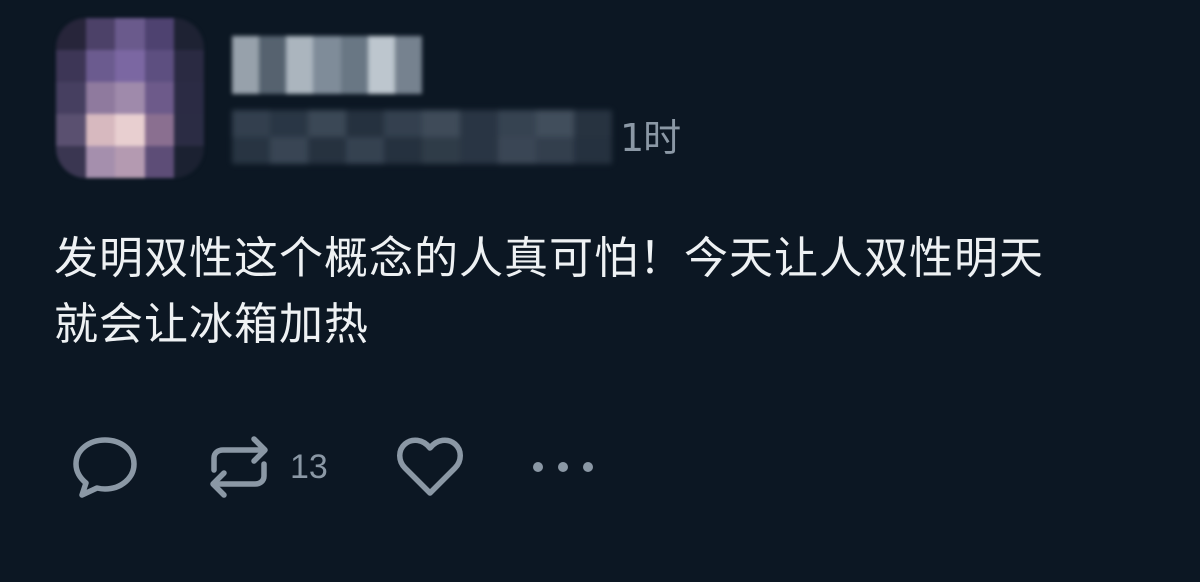 The image size is (1200, 582). Describe the element at coordinates (130, 98) in the screenshot. I see `avatar` at that location.